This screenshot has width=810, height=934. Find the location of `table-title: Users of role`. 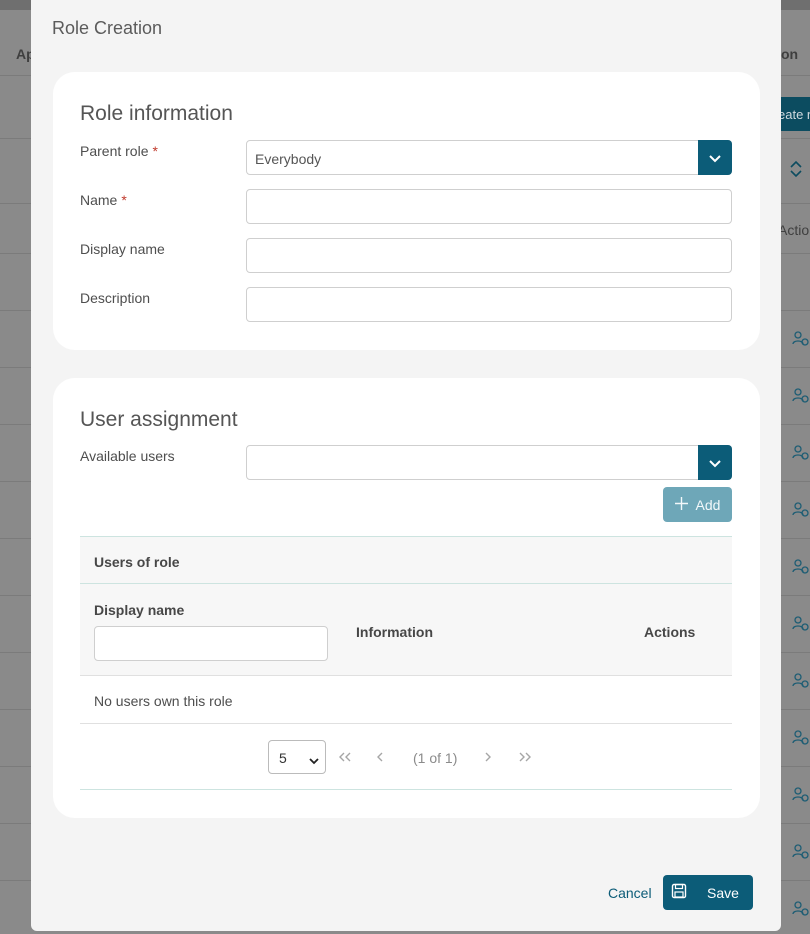

table-title: Users of role is located at coordinates (406, 560).